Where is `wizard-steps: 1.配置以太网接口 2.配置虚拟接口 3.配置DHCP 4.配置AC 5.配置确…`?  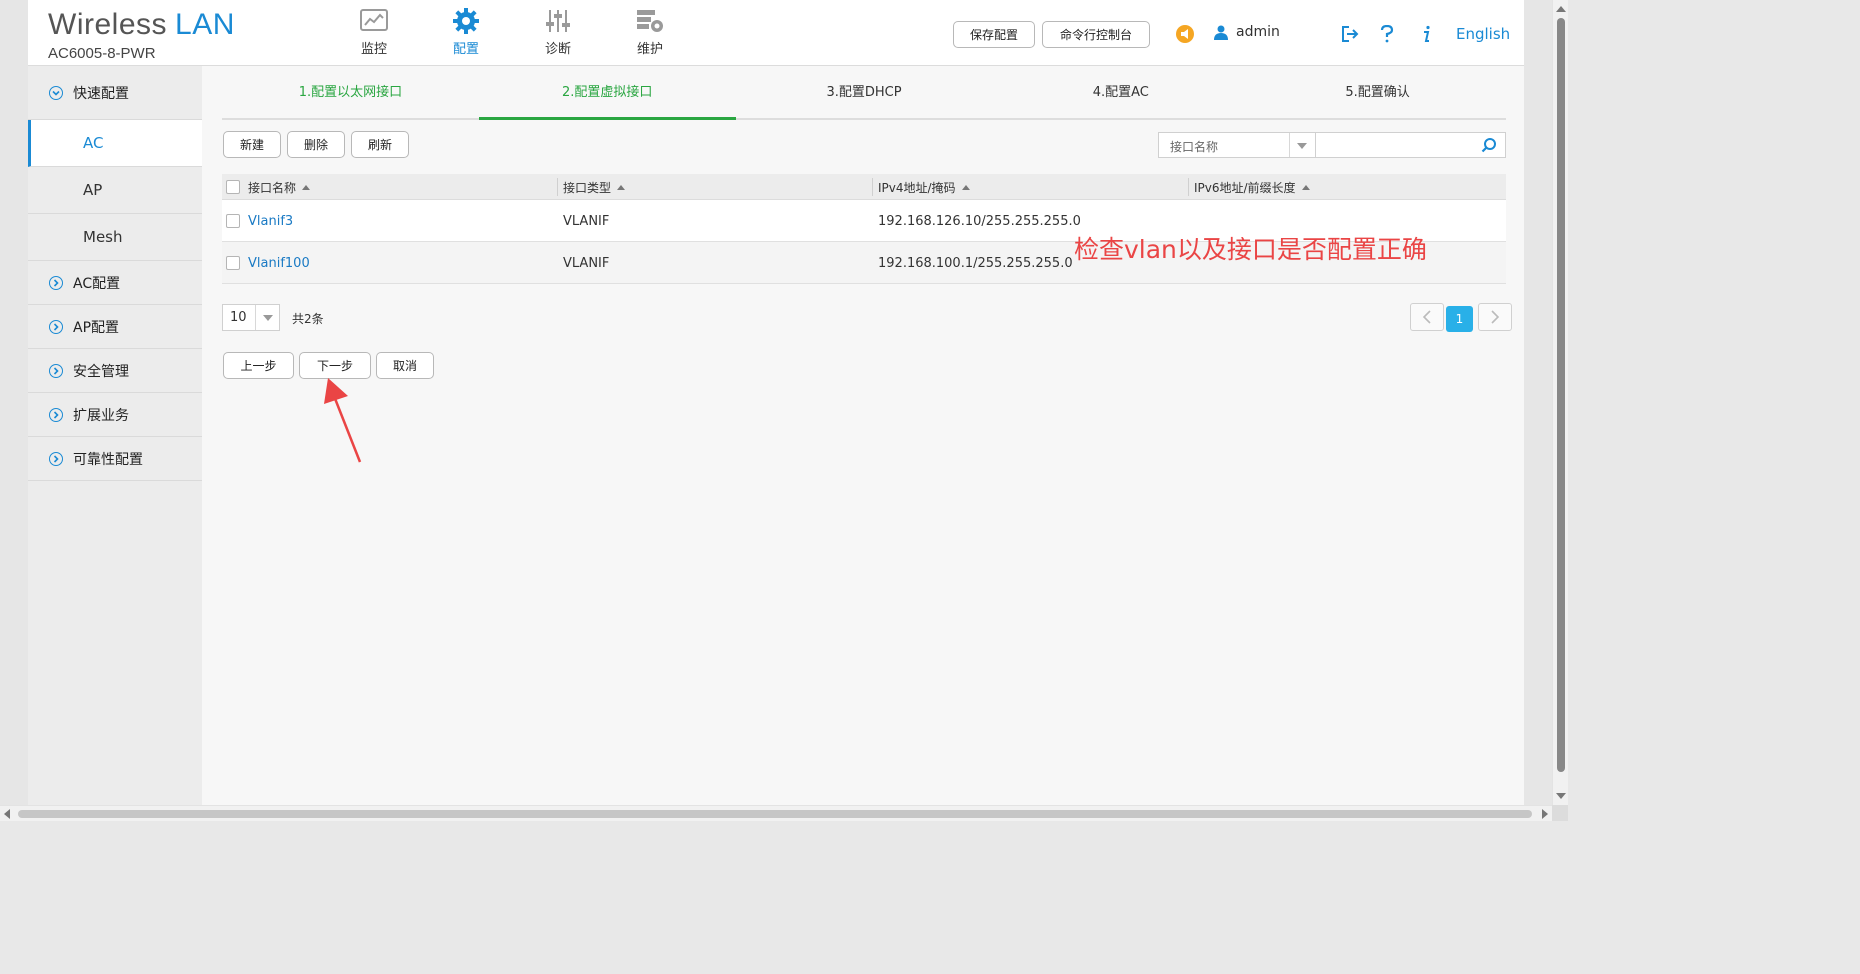 wizard-steps: 1.配置以太网接口 2.配置虚拟接口 3.配置DHCP 4.配置AC 5.配置确… is located at coordinates (864, 93).